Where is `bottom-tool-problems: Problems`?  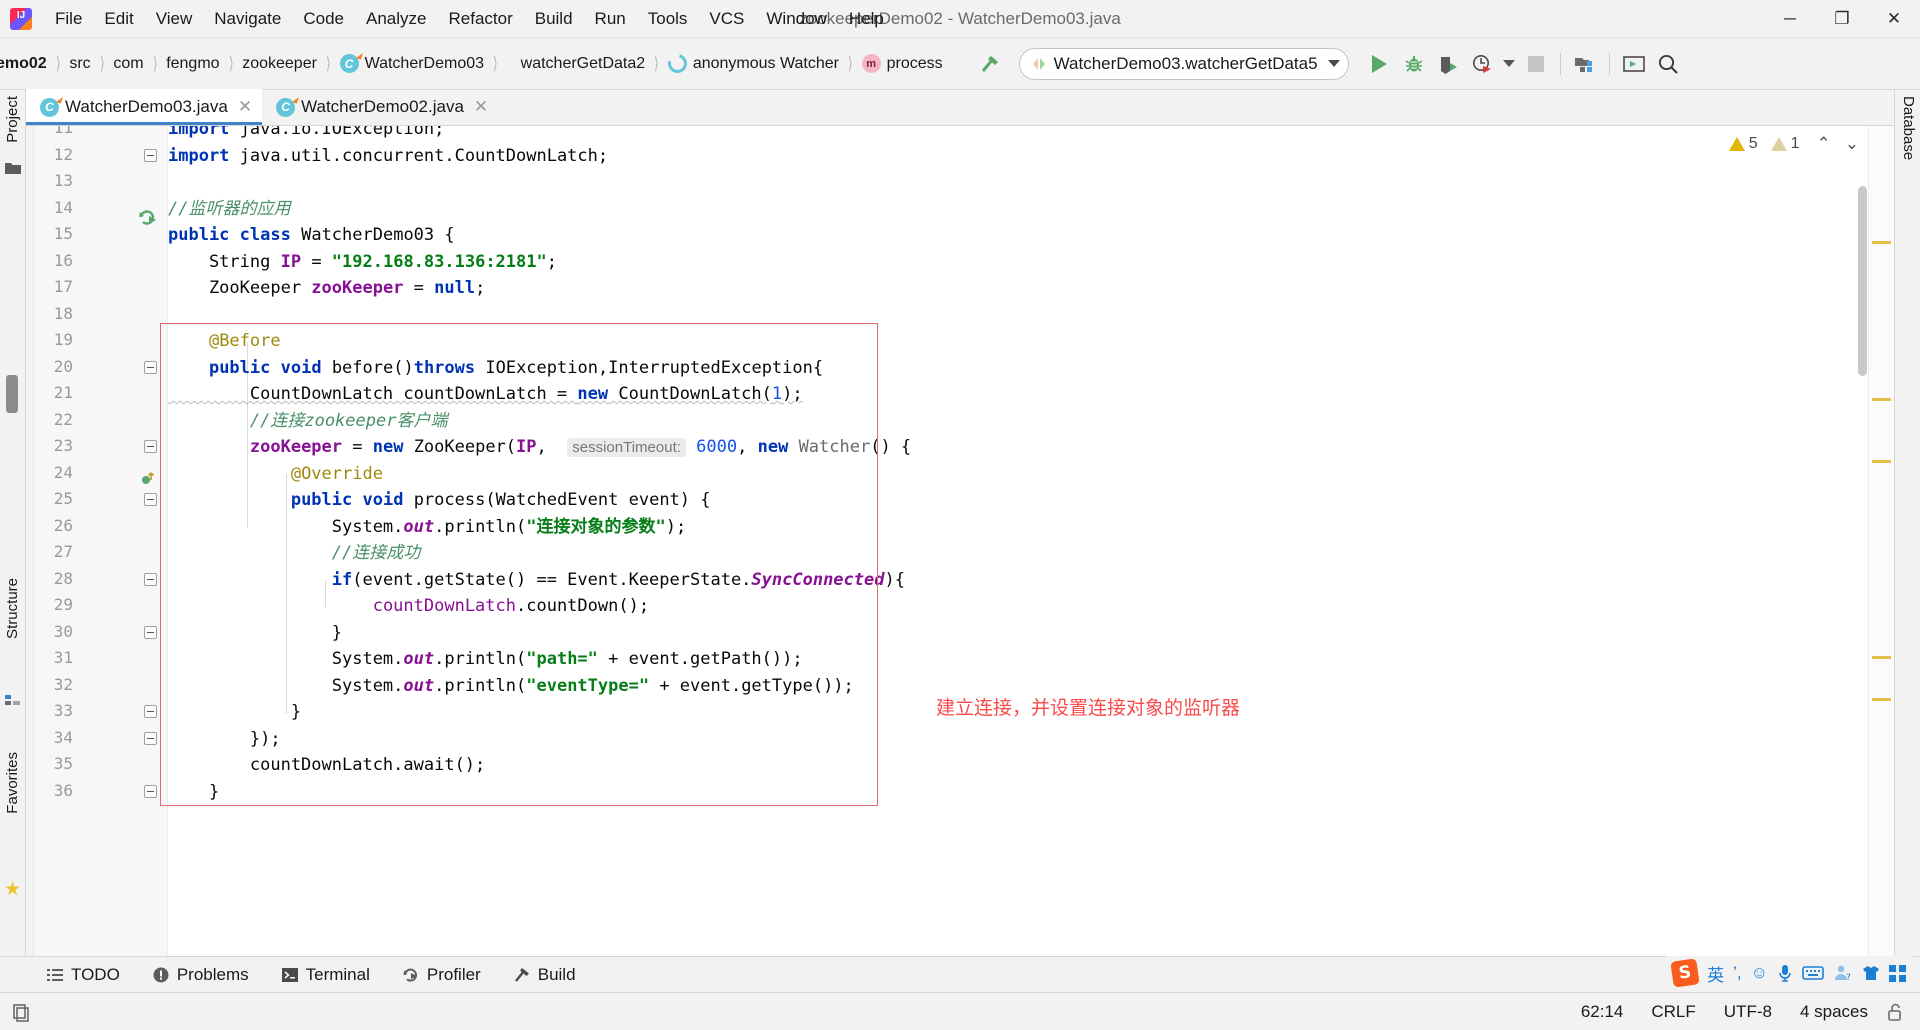 bottom-tool-problems: Problems is located at coordinates (200, 975).